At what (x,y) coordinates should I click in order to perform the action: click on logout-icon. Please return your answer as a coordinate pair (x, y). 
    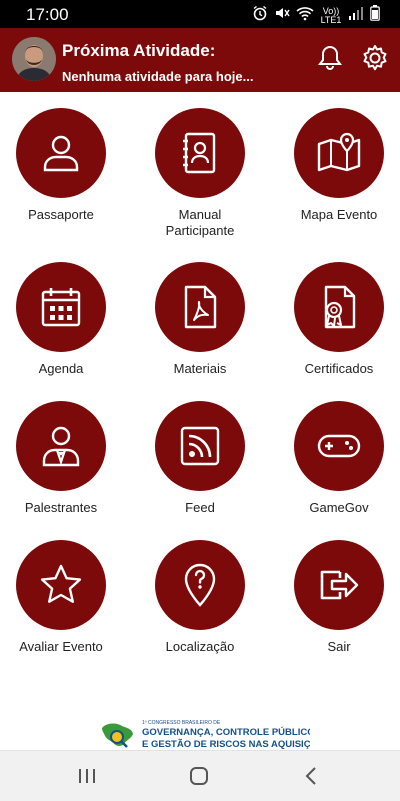
    Looking at the image, I should click on (339, 585).